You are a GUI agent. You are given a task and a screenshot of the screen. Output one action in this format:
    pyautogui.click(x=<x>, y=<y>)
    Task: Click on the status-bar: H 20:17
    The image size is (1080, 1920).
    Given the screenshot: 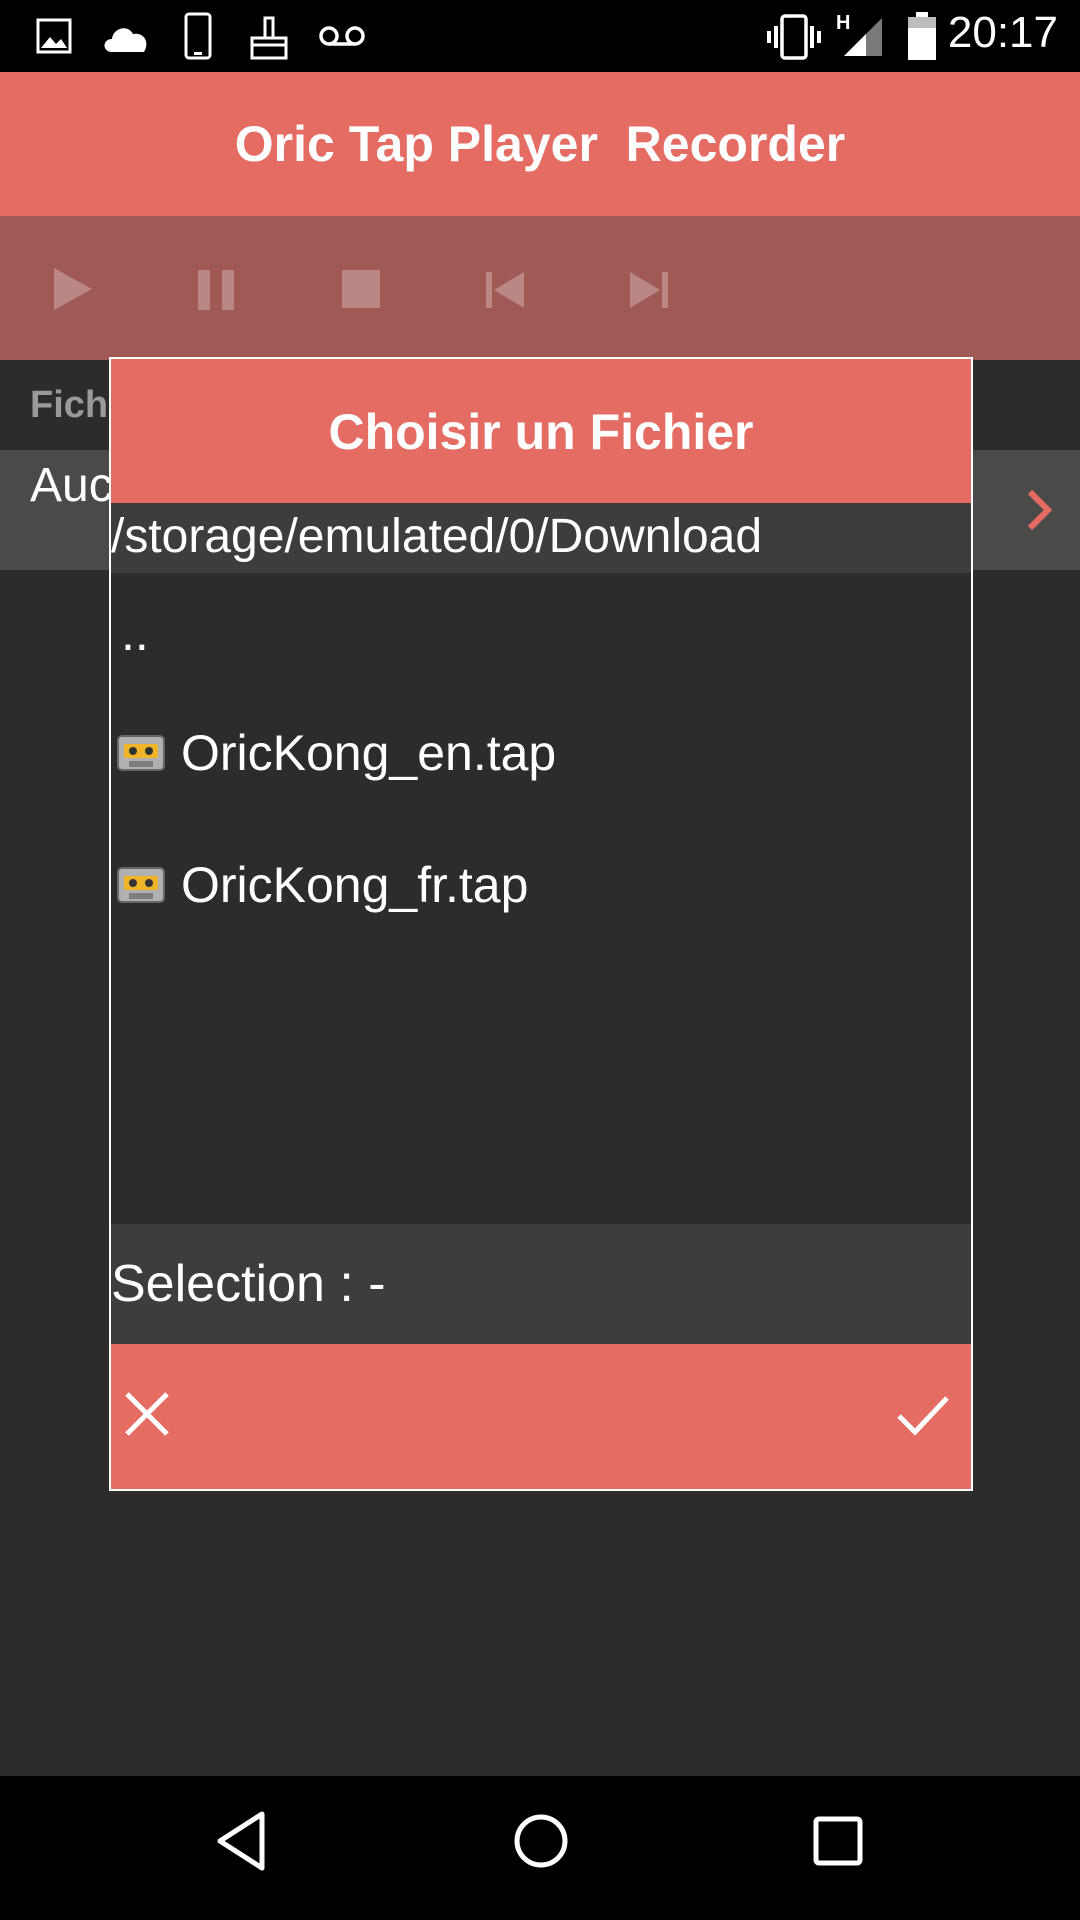 What is the action you would take?
    pyautogui.click(x=540, y=36)
    